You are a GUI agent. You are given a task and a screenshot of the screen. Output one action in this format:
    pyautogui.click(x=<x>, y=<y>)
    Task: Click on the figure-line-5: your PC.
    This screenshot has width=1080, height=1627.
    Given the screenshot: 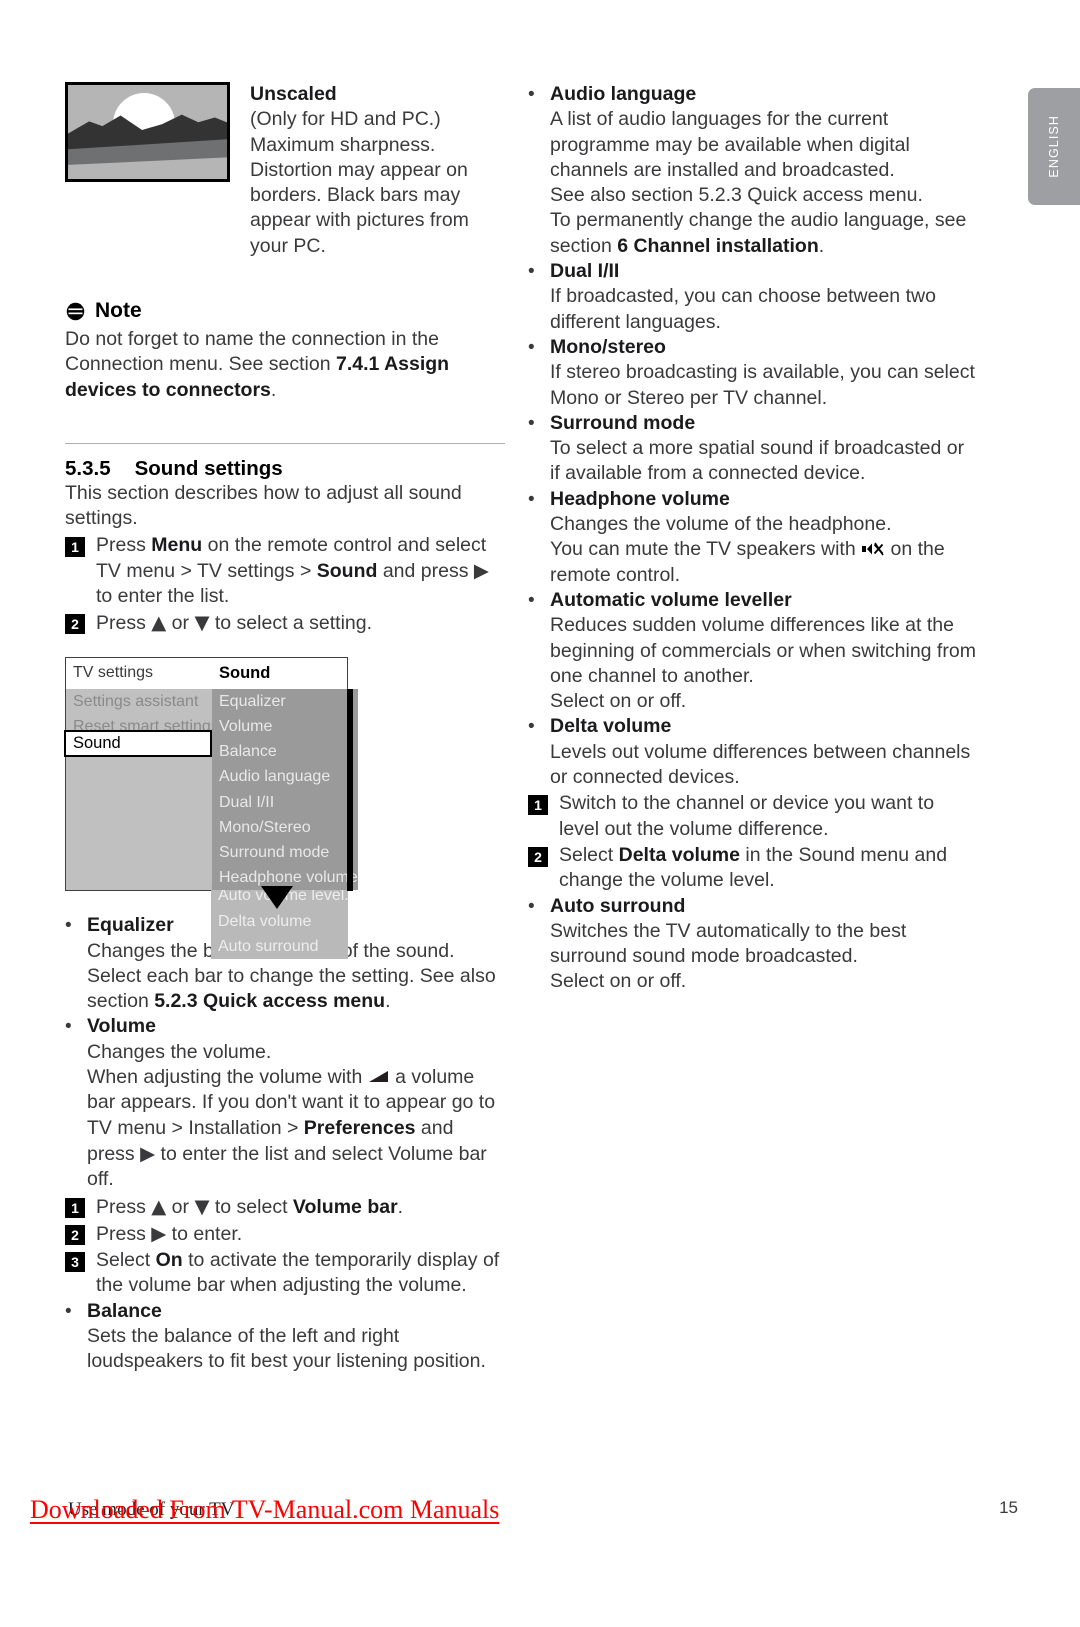 What is the action you would take?
    pyautogui.click(x=288, y=245)
    